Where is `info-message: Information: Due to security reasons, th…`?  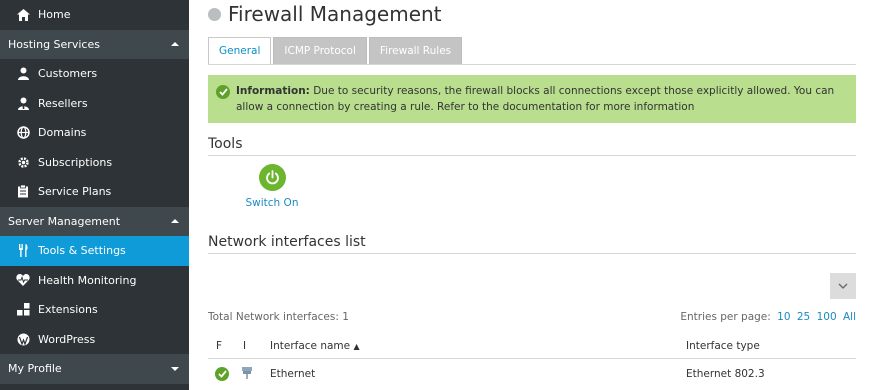 info-message: Information: Due to security reasons, th… is located at coordinates (532, 99).